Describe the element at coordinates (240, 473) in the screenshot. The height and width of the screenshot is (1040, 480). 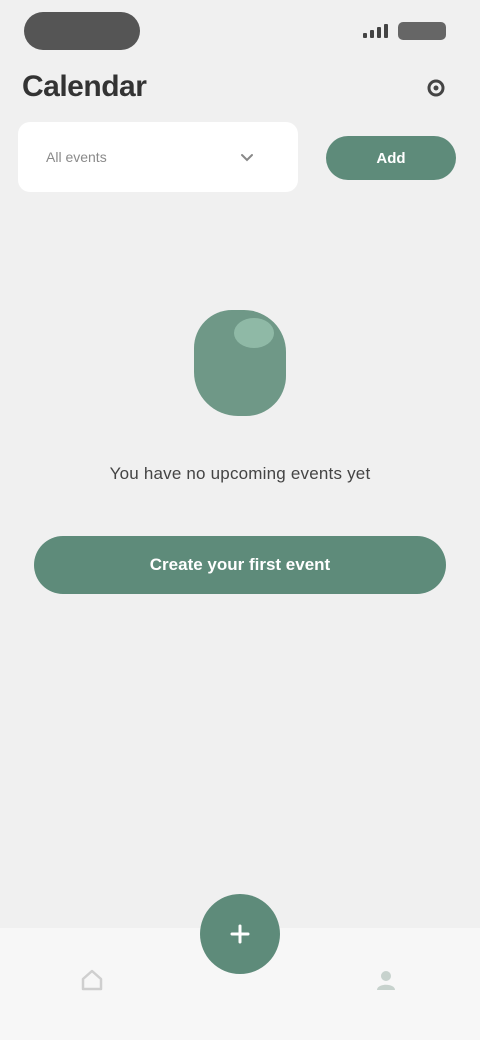
I see `empty-message: You have no upcoming events yet` at that location.